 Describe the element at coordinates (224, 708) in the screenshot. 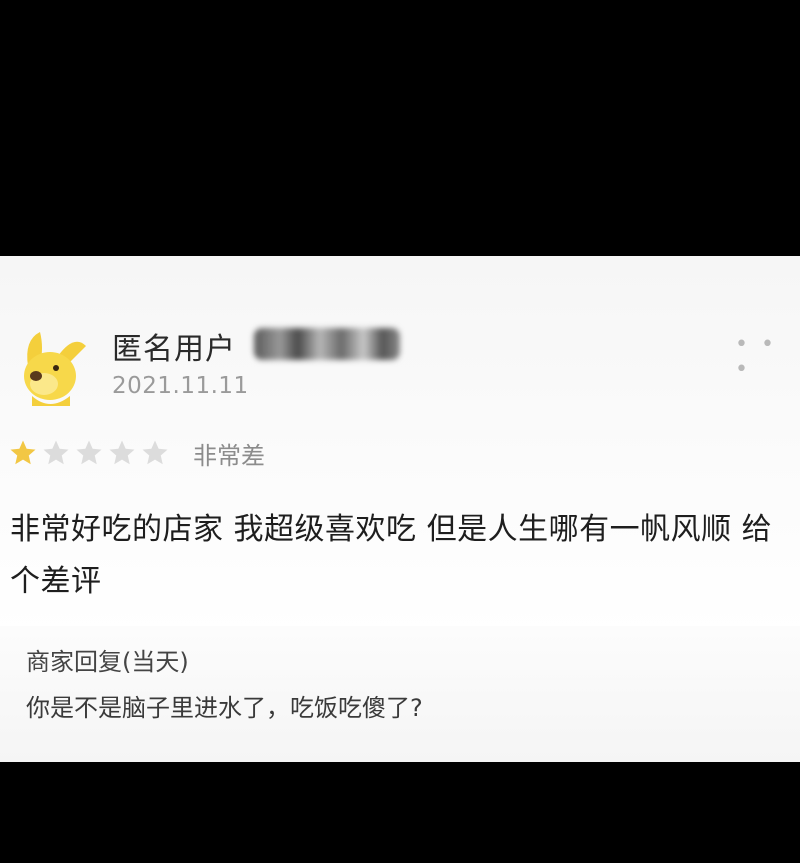

I see `reply-content: 你是不是脑子里进水了，吃饭吃傻了?` at that location.